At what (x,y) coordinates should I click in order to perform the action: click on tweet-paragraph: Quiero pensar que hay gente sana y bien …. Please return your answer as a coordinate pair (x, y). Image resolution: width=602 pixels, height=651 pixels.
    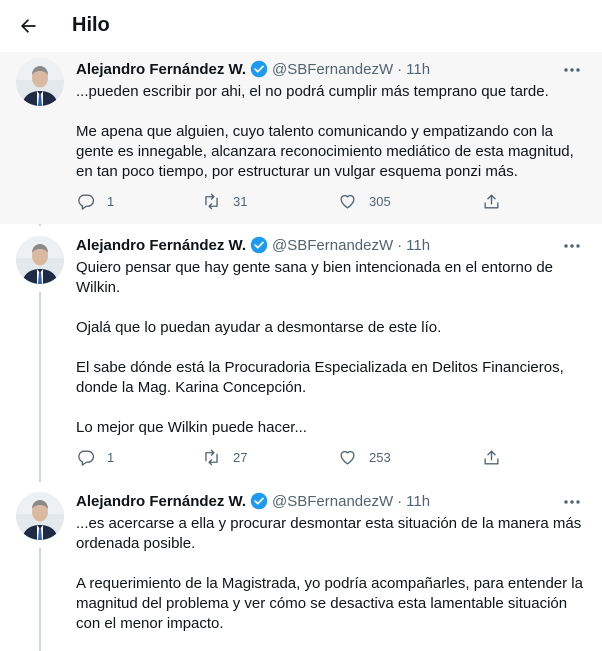
    Looking at the image, I should click on (315, 277).